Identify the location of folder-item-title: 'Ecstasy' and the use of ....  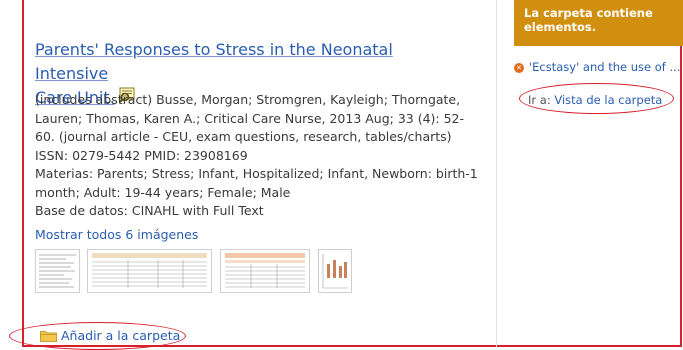
(604, 67).